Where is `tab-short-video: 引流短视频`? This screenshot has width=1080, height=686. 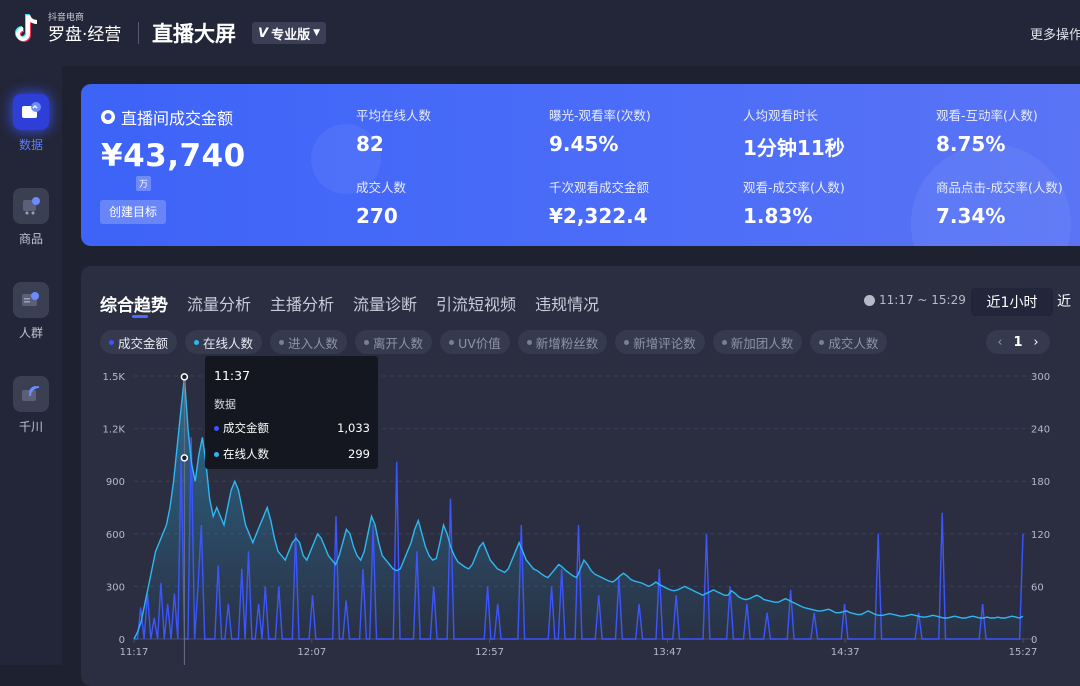
tab-short-video: 引流短视频 is located at coordinates (476, 303).